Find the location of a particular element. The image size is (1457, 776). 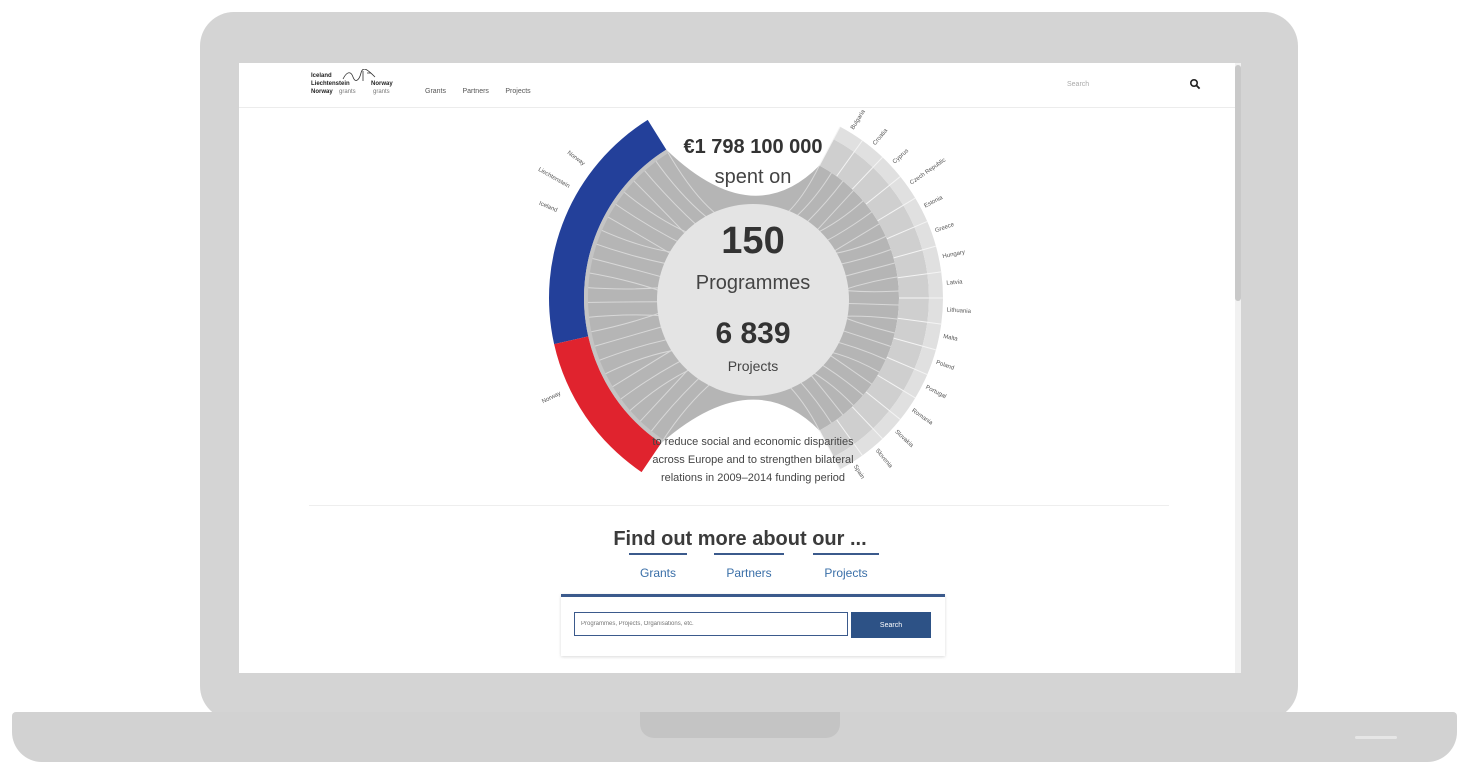

beneficiary-label: Portugal is located at coordinates (935, 393).